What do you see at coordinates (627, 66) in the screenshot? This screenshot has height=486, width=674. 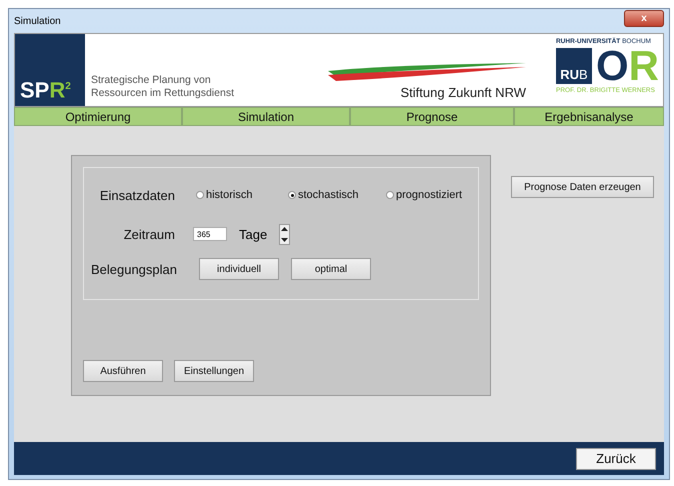 I see `or-logo: OR` at bounding box center [627, 66].